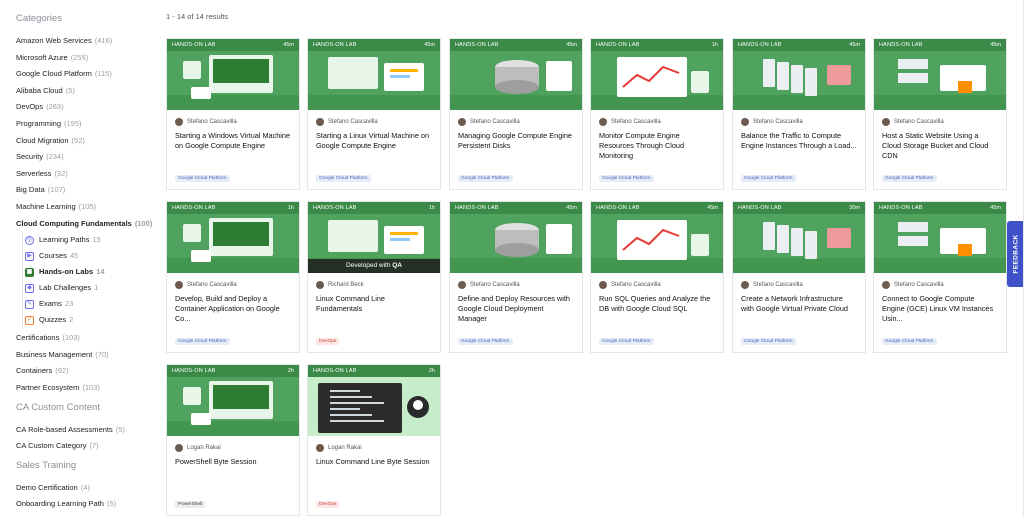 The height and width of the screenshot is (517, 1024). What do you see at coordinates (288, 45) in the screenshot?
I see `lab-duration: 45m` at bounding box center [288, 45].